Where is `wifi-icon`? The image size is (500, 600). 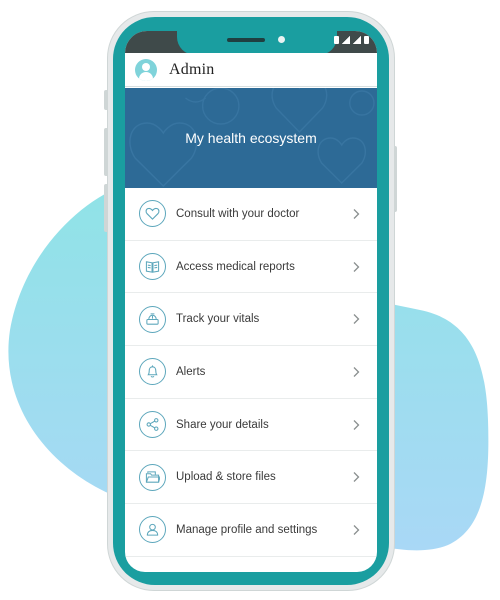 wifi-icon is located at coordinates (346, 40).